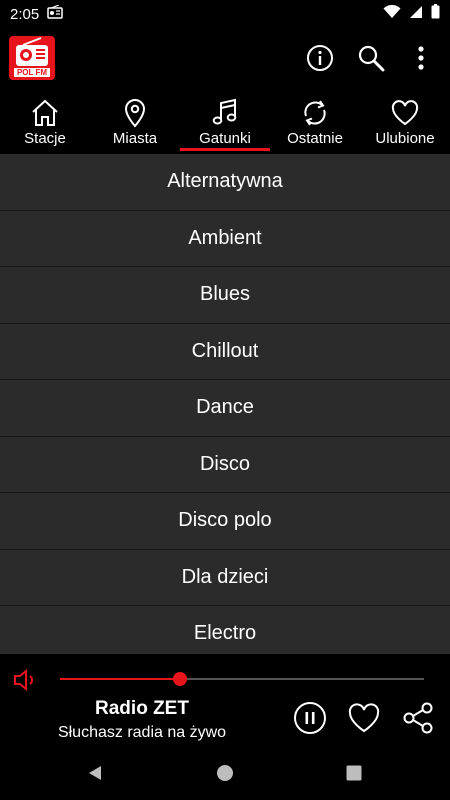 This screenshot has width=450, height=800. I want to click on tab-recent: Ostatnie, so click(315, 123).